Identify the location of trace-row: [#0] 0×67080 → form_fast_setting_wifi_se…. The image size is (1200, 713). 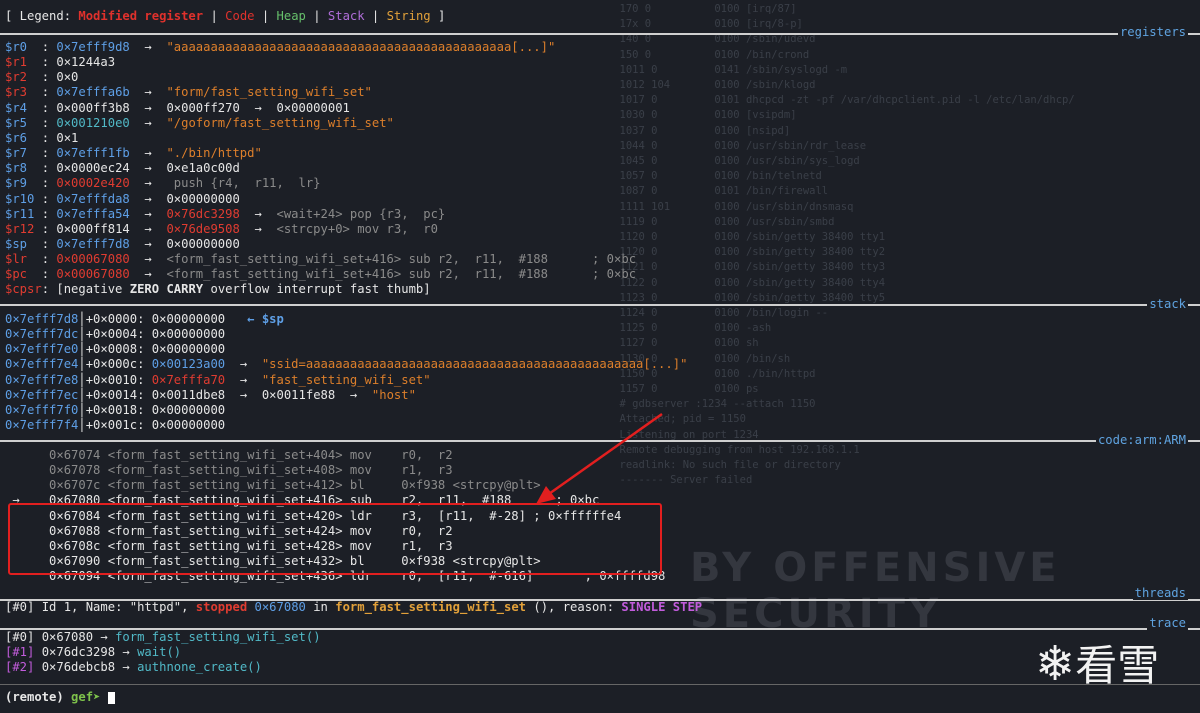
(163, 637).